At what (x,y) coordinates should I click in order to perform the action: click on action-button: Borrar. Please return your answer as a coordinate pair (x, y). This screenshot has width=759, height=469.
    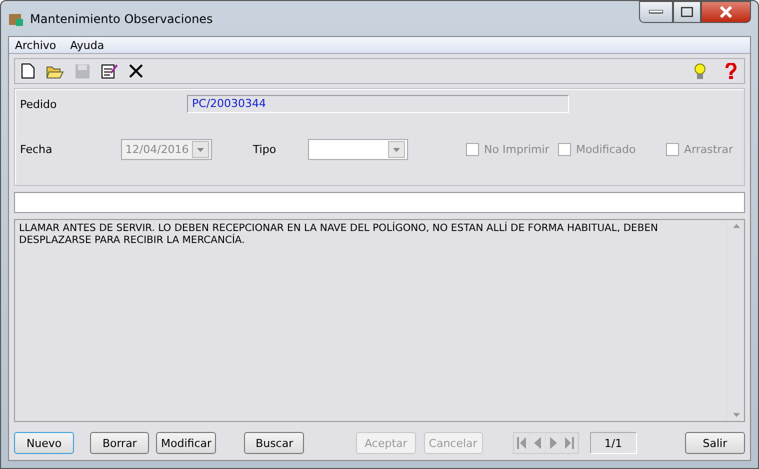
    Looking at the image, I should click on (120, 443).